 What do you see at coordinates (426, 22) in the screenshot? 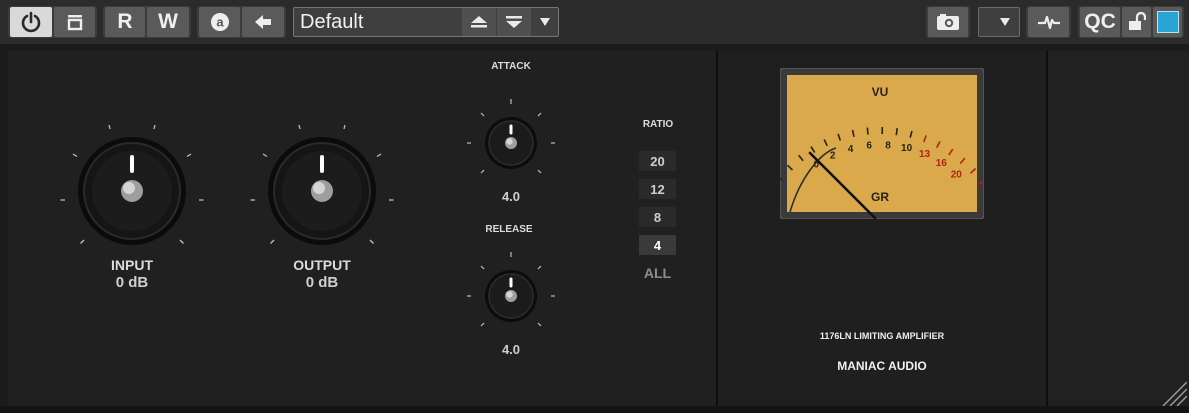
I see `preset-selector: Default` at bounding box center [426, 22].